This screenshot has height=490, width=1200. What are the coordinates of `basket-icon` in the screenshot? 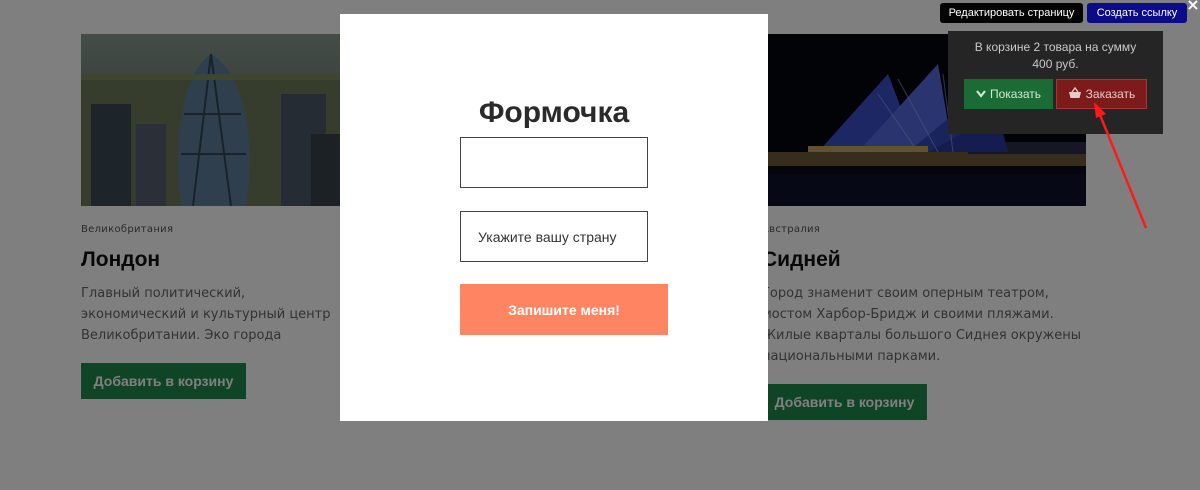 It's located at (1075, 94).